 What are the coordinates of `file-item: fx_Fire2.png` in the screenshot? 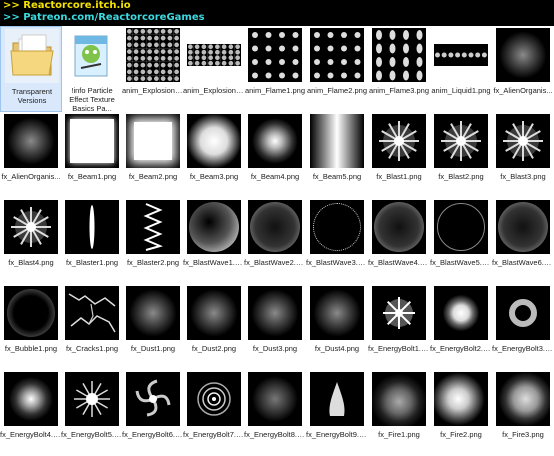 It's located at (461, 413).